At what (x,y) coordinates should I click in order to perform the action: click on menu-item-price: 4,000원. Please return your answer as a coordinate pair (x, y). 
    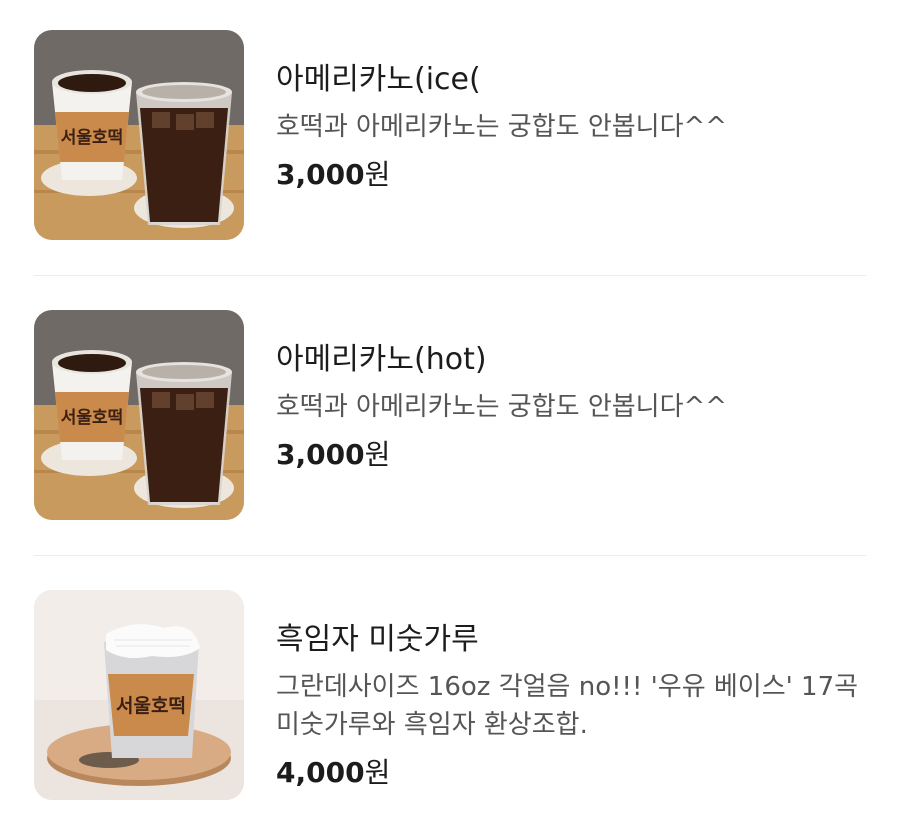
    Looking at the image, I should click on (576, 773).